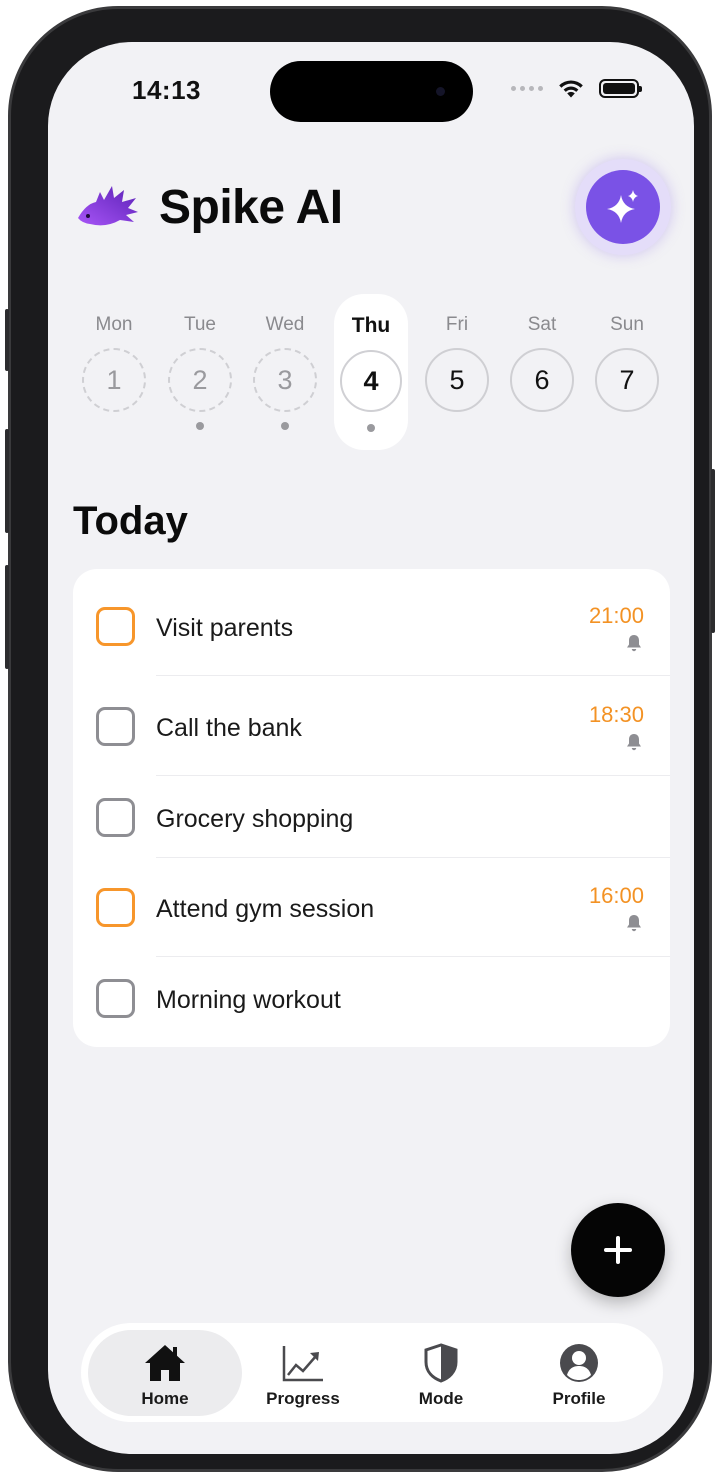  I want to click on day-name: Mon, so click(114, 324).